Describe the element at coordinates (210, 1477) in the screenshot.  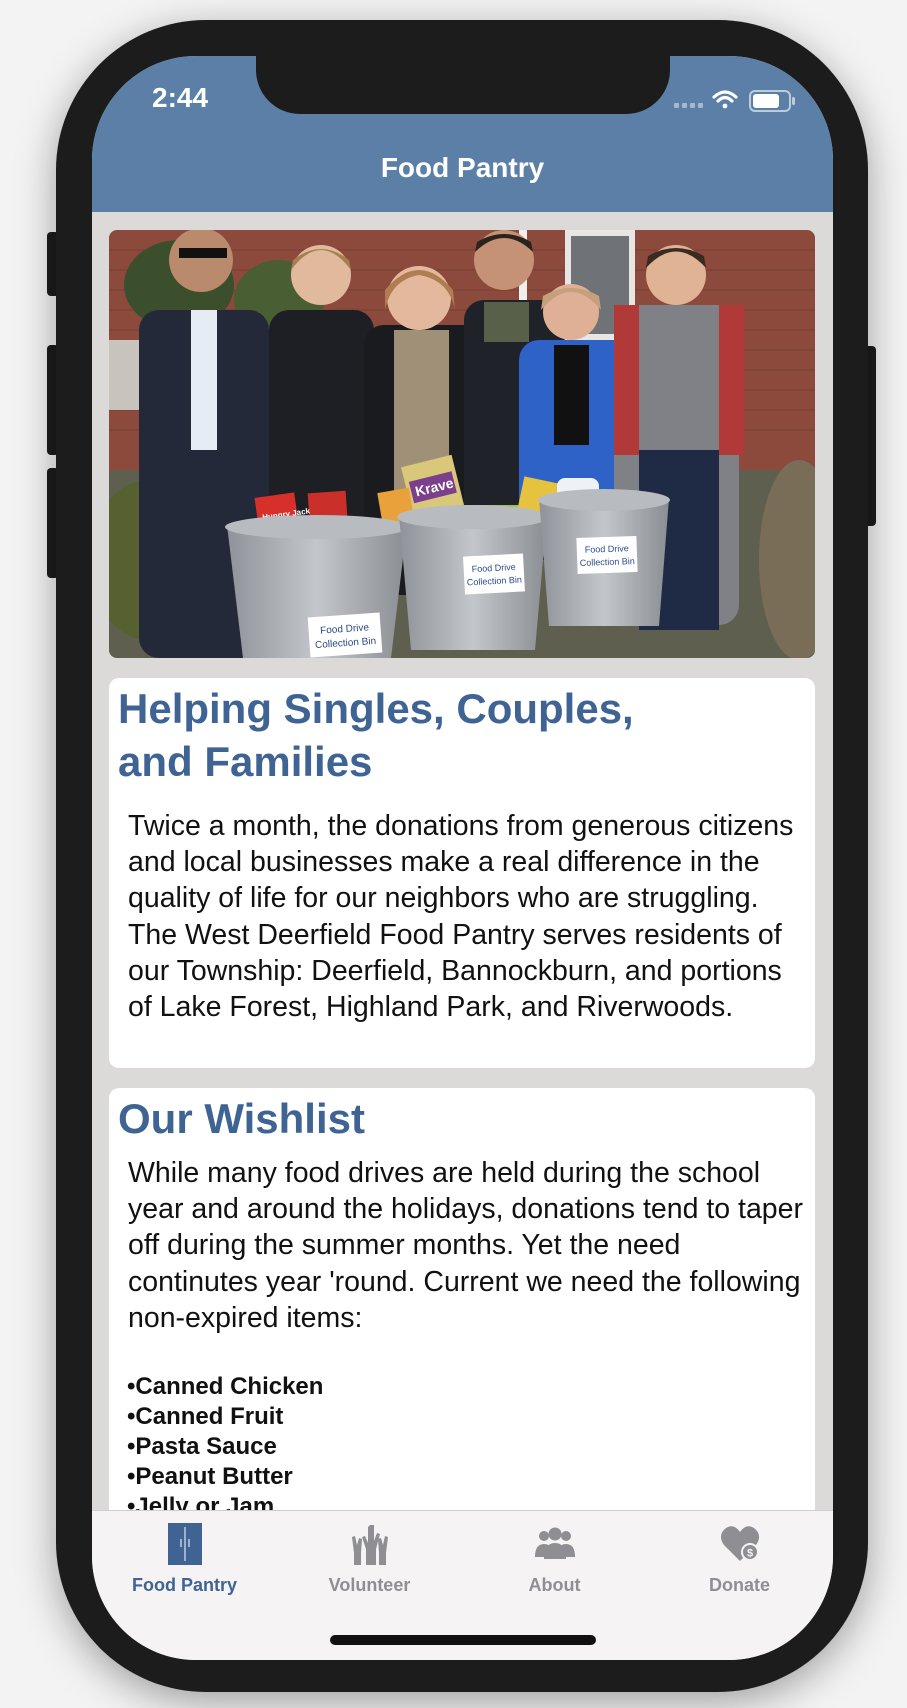
I see `list-item: •Peanut Butter` at that location.